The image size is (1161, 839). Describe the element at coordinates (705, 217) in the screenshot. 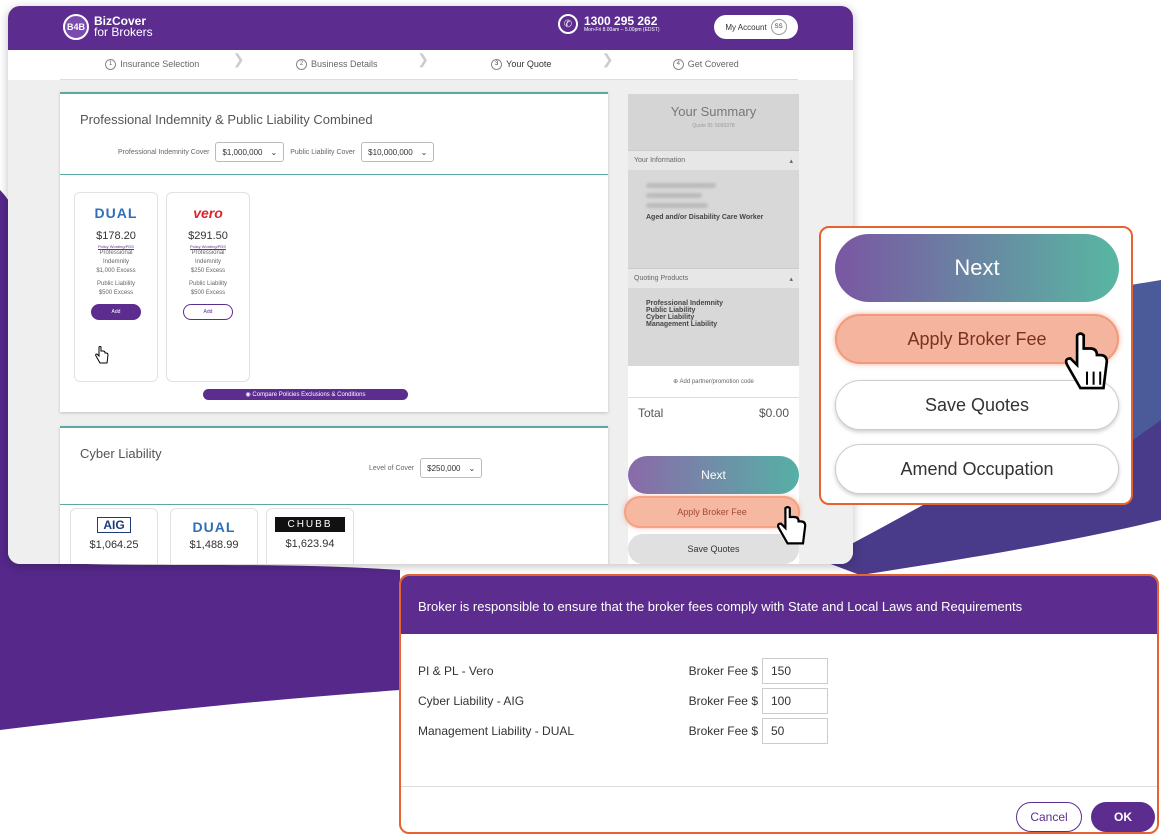

I see `occupation: Aged and/or Disability Care Worker` at that location.